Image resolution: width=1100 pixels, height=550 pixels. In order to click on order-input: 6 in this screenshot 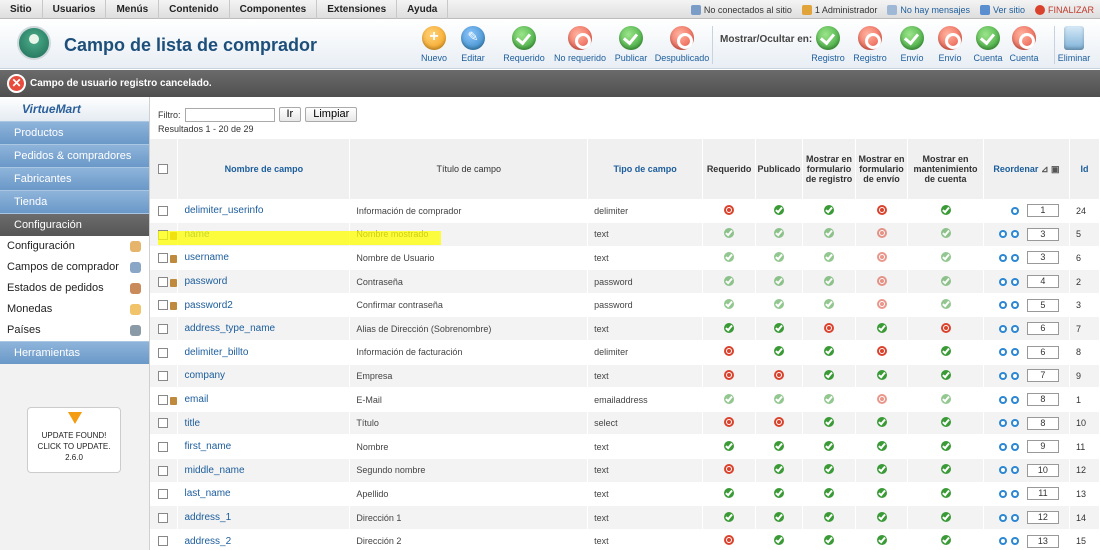, I will do `click(1042, 329)`.